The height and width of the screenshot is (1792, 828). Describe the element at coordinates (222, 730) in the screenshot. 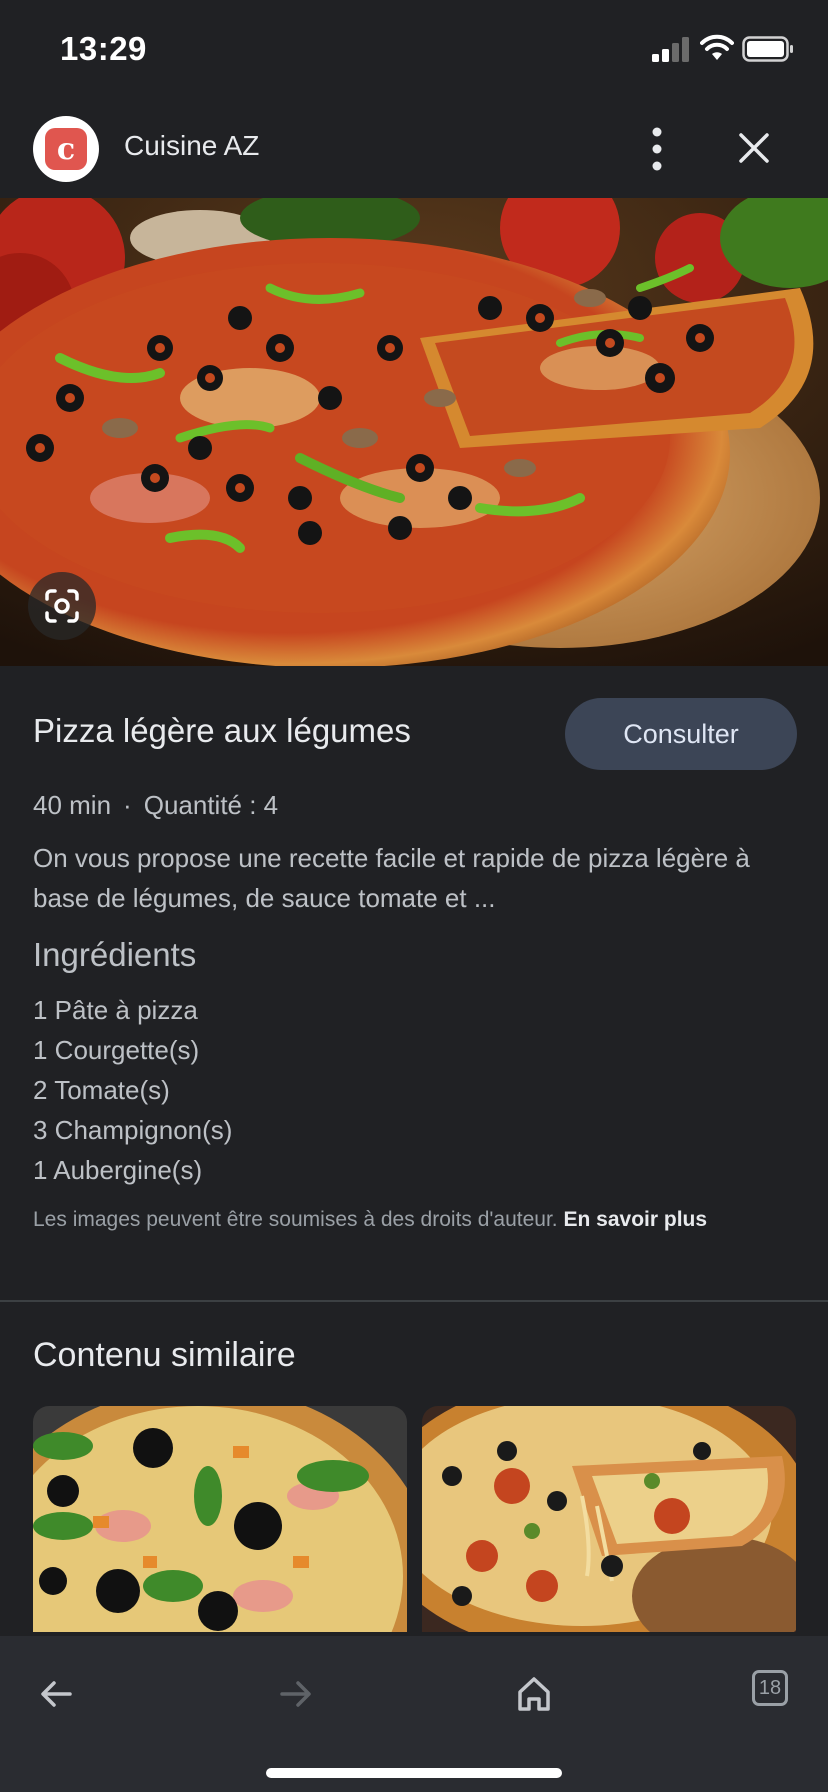

I see `recipe-title: Pizza légère aux légumes` at that location.